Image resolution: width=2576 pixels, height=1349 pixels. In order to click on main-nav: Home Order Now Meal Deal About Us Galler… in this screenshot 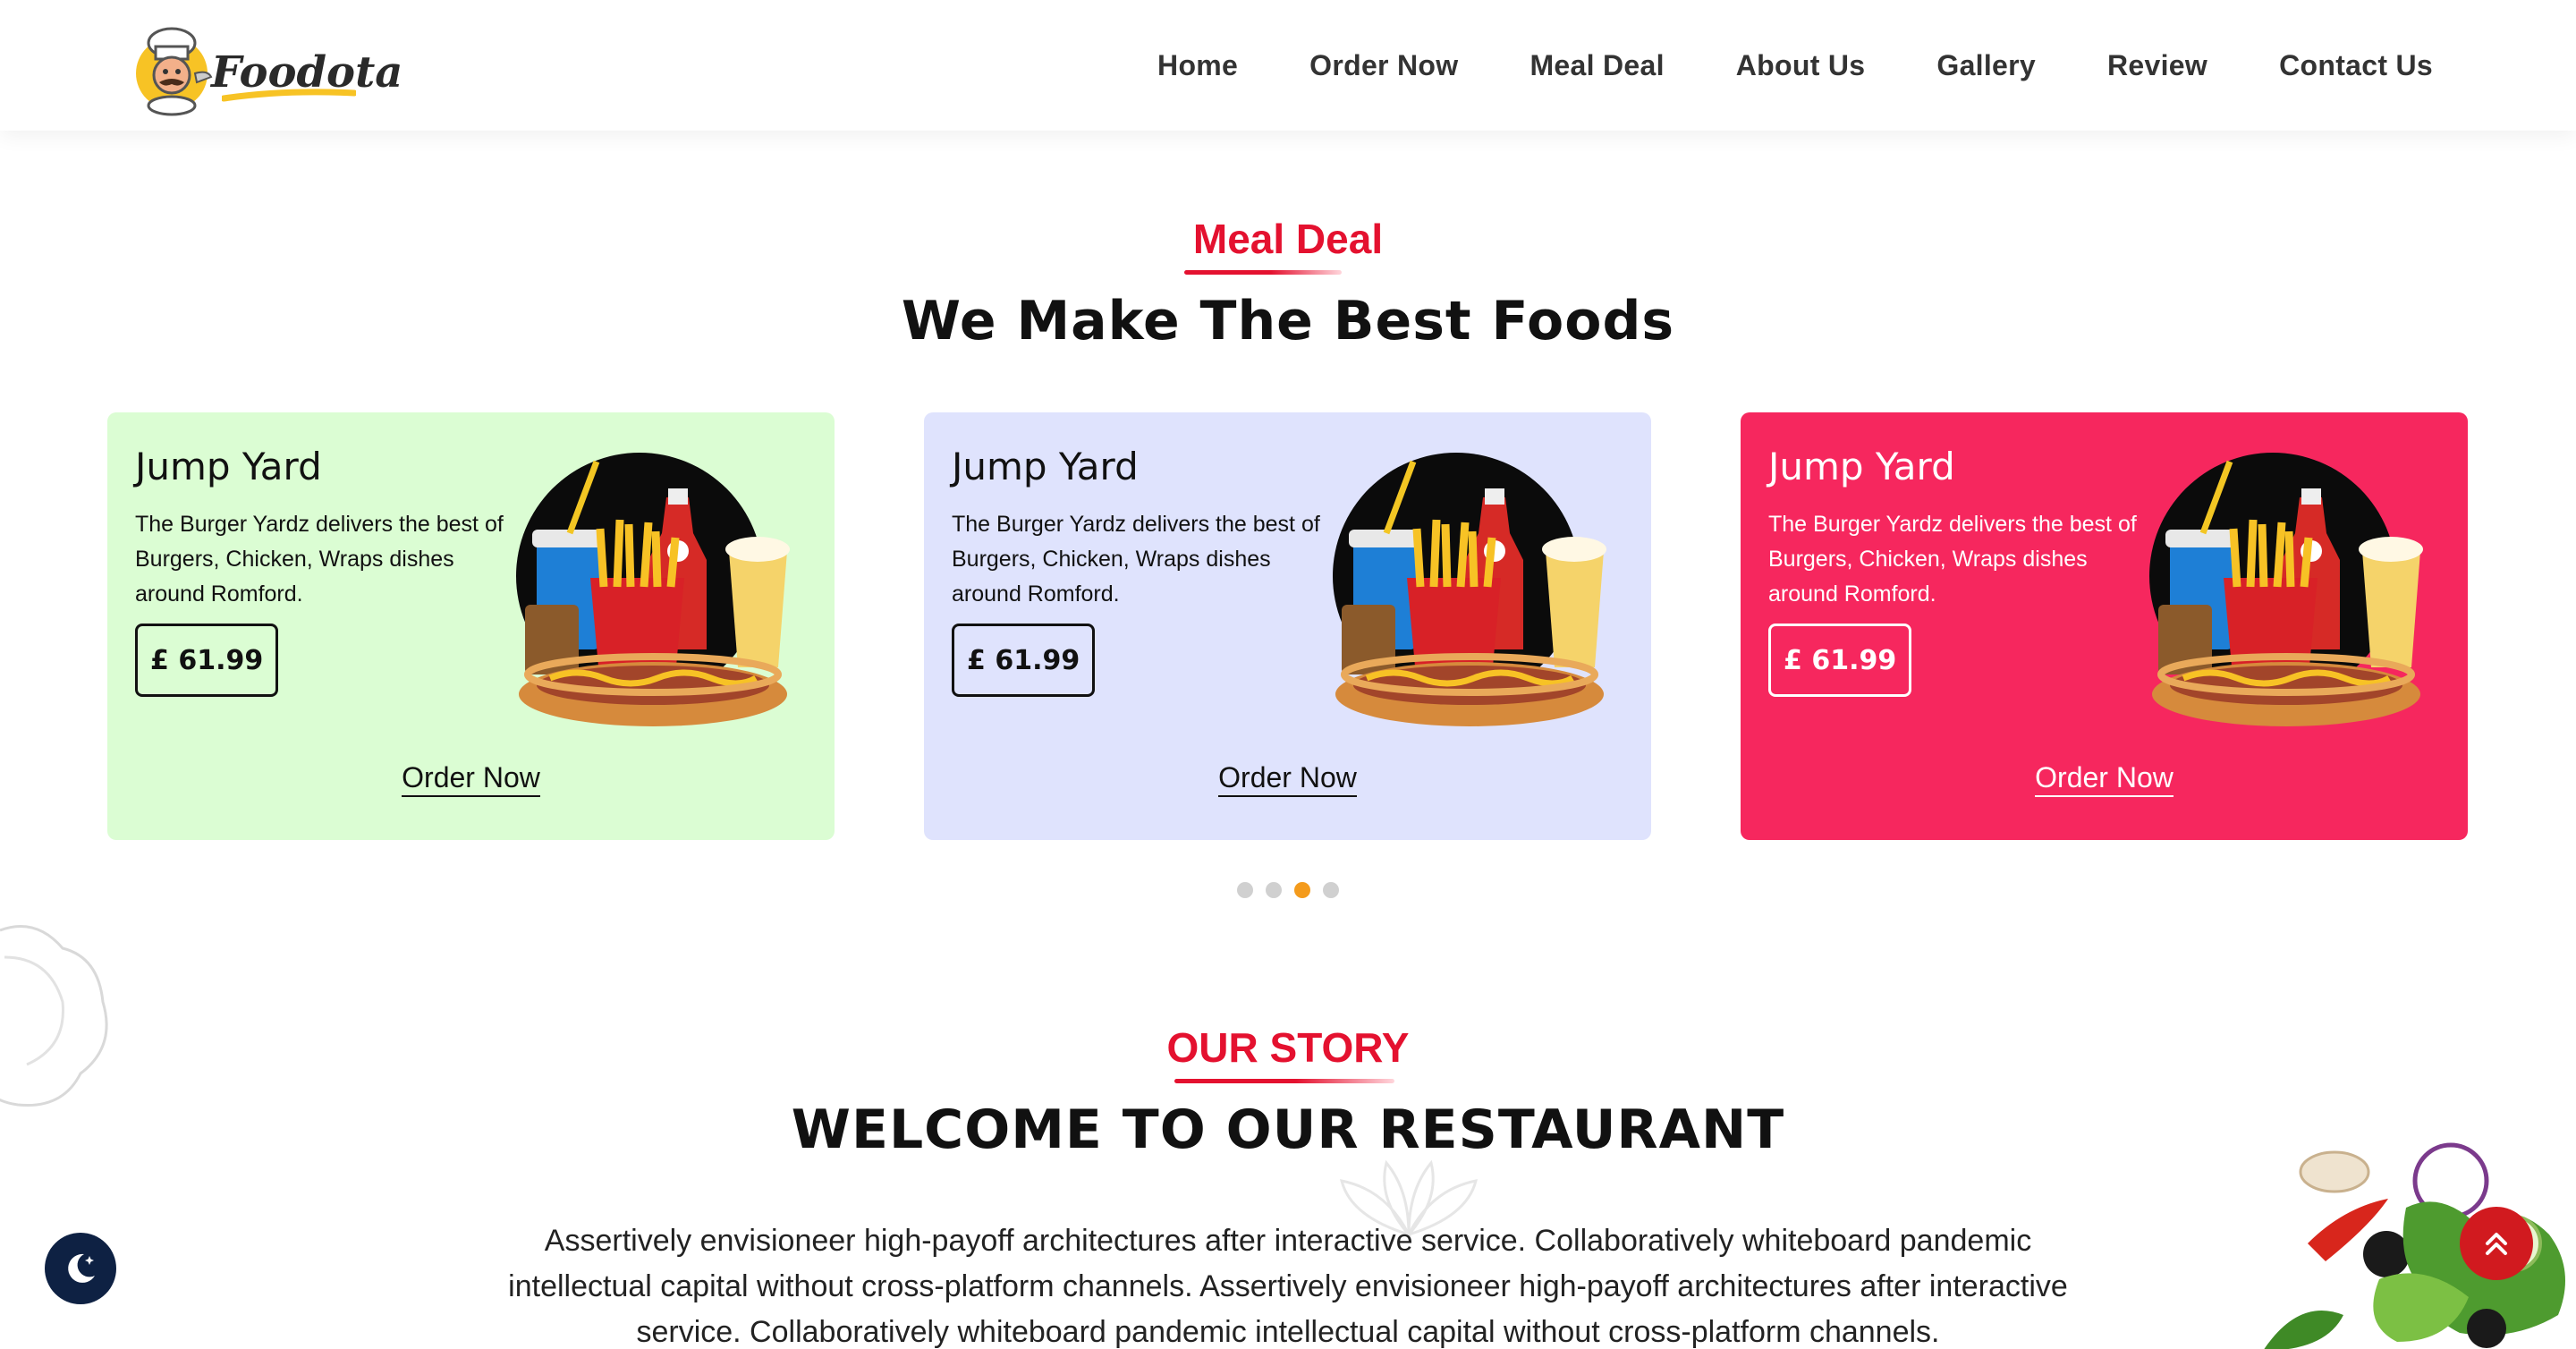, I will do `click(1759, 65)`.